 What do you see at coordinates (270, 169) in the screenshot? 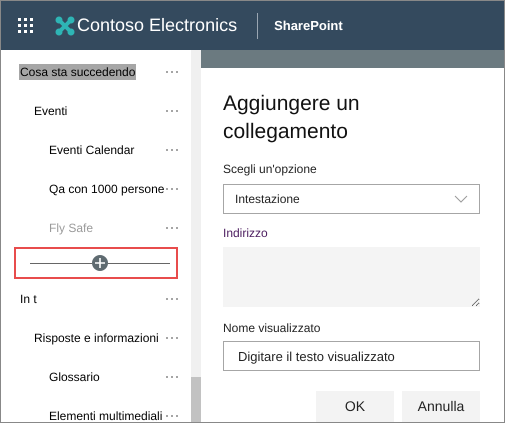
I see `field-label: Scegli un'opzione` at bounding box center [270, 169].